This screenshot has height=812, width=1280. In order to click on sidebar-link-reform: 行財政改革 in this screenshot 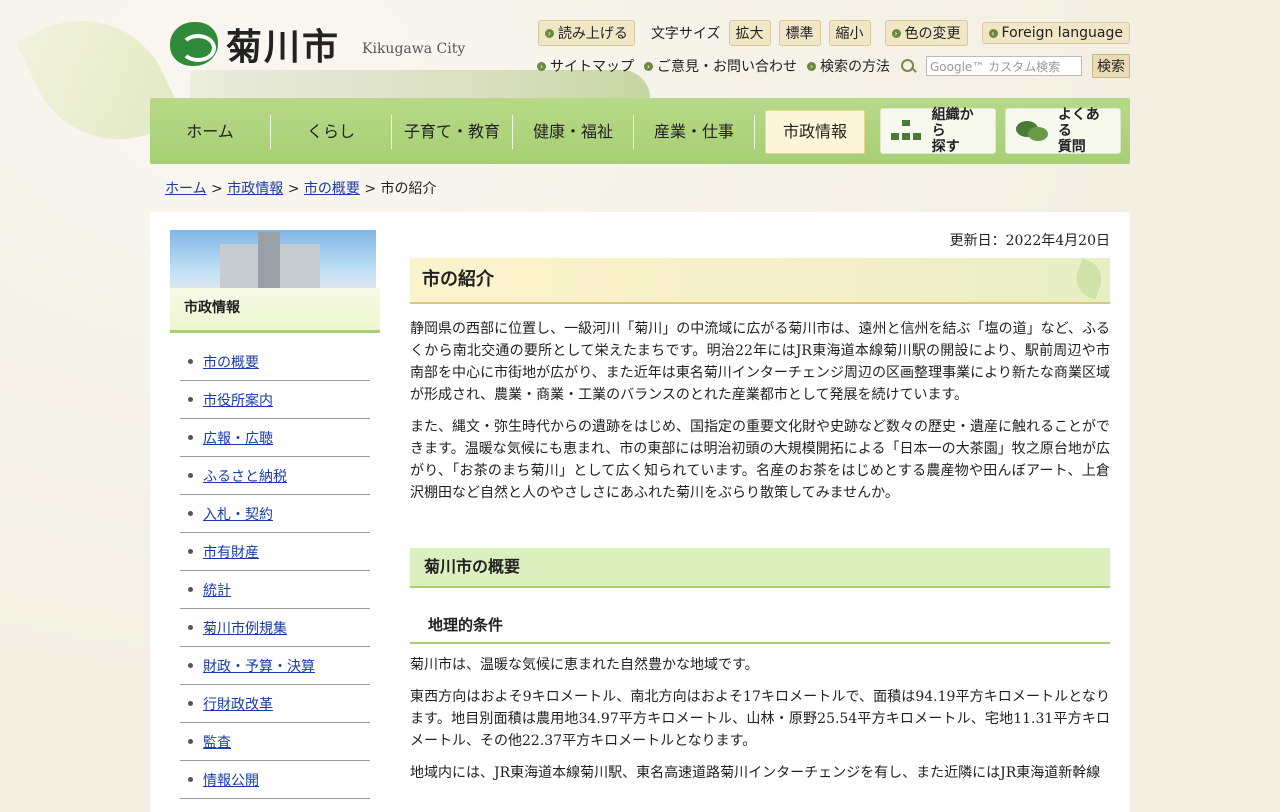, I will do `click(238, 704)`.